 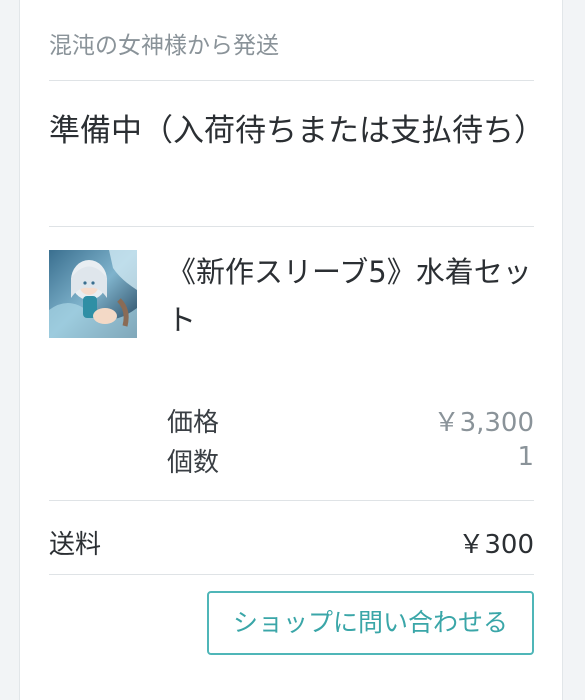 I want to click on product-name: 《新作スリーブ5》水着セット, so click(x=350, y=296).